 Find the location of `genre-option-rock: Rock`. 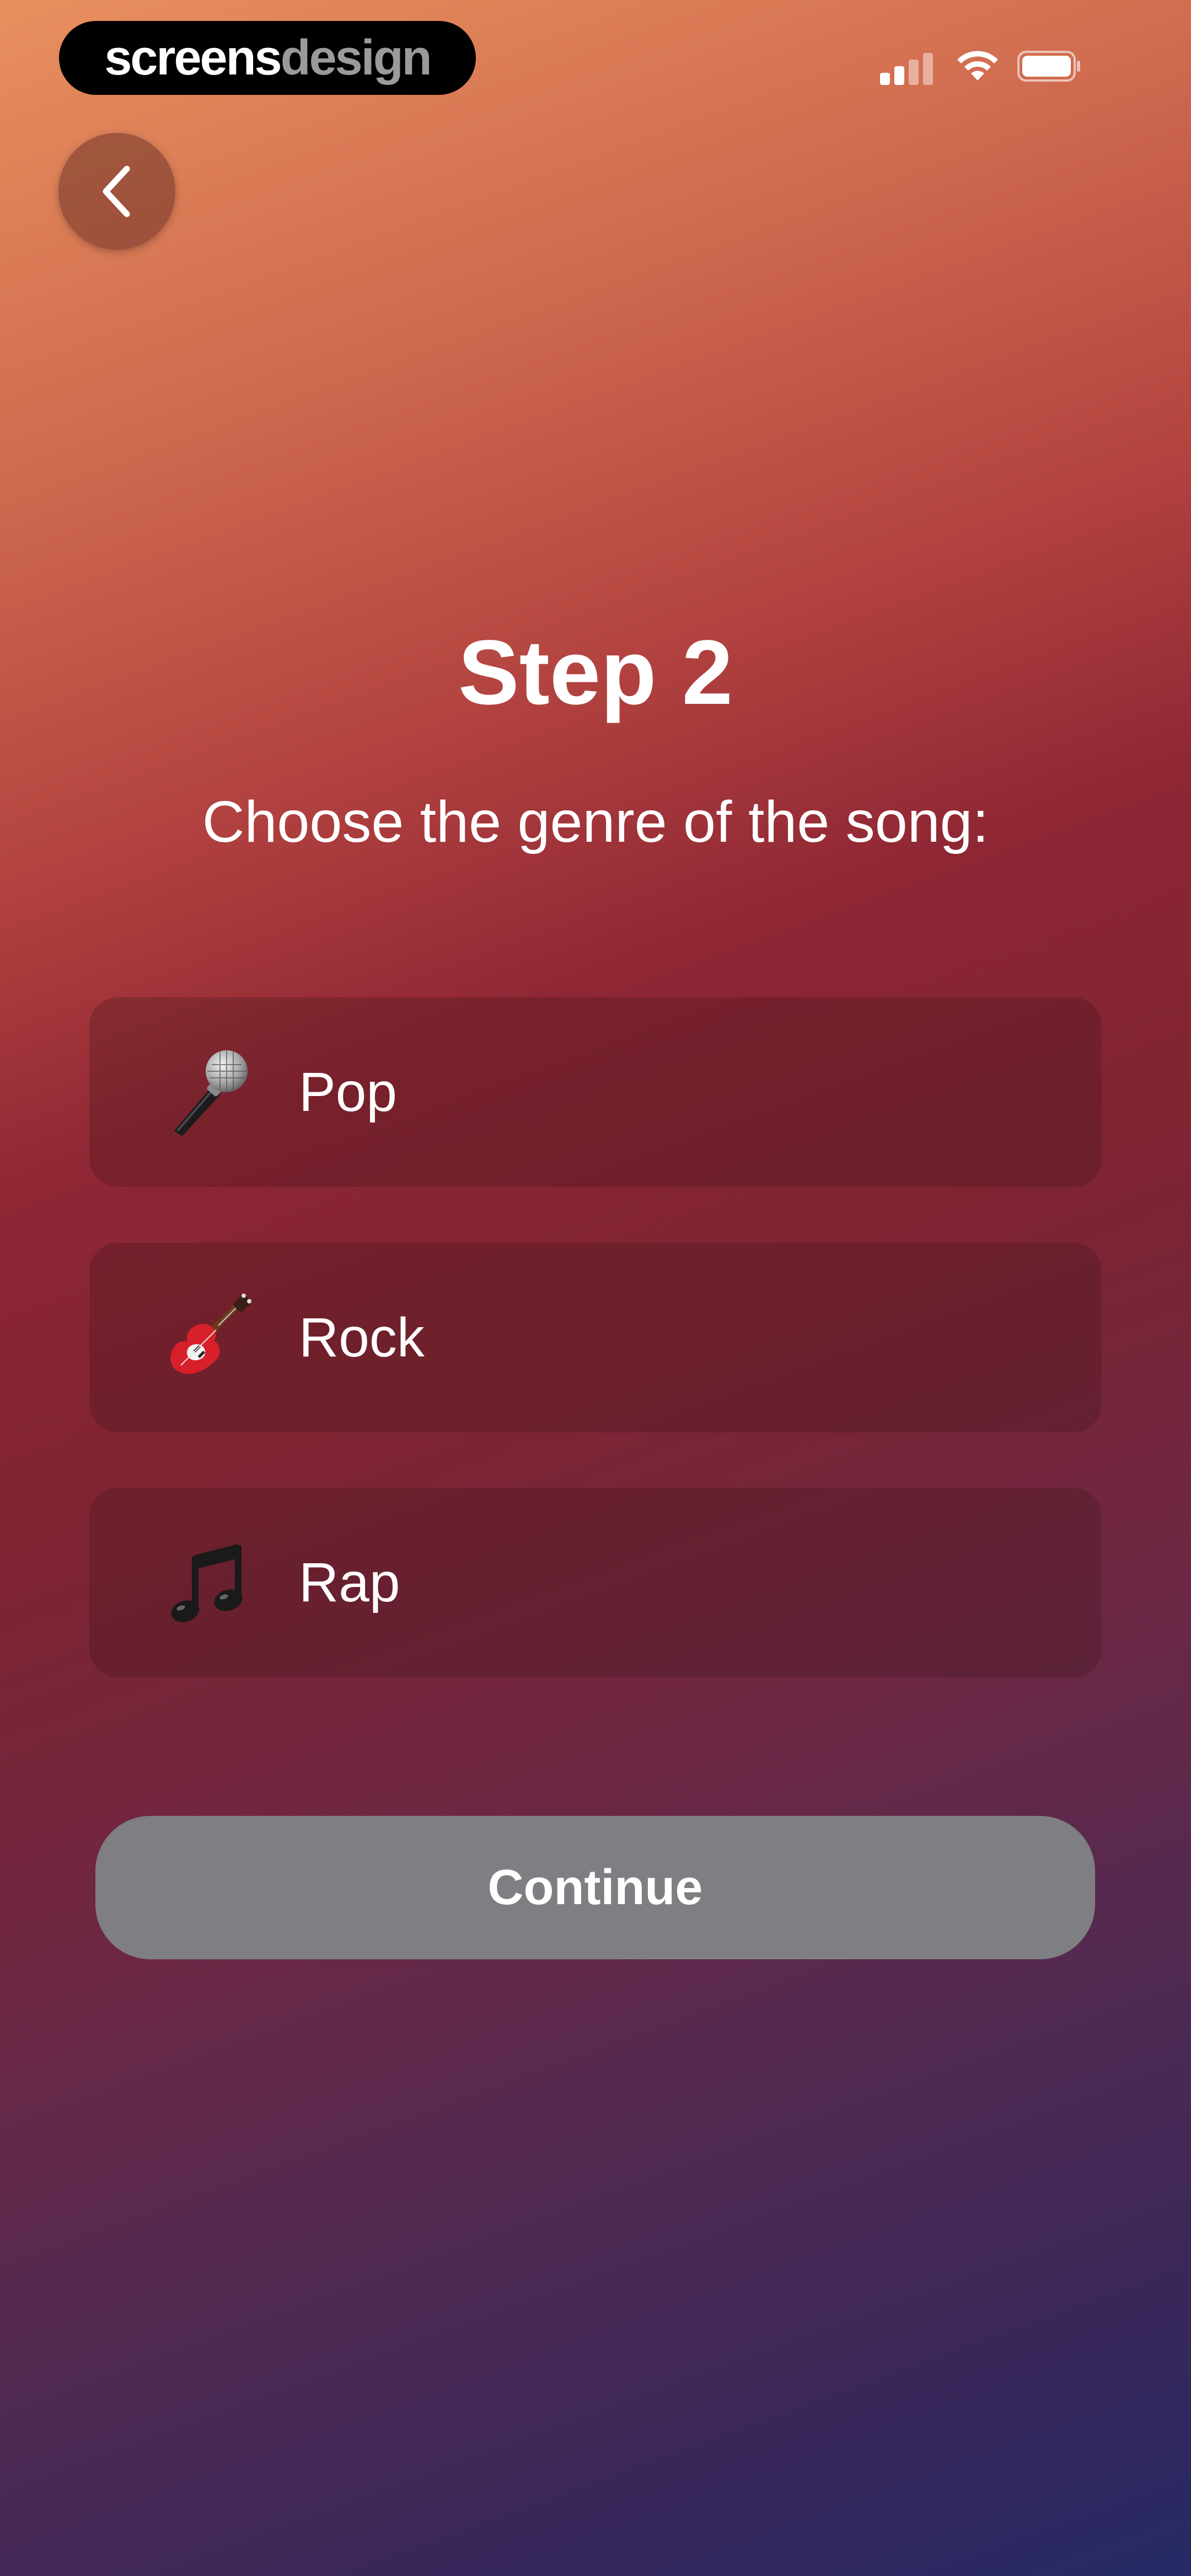

genre-option-rock: Rock is located at coordinates (595, 1338).